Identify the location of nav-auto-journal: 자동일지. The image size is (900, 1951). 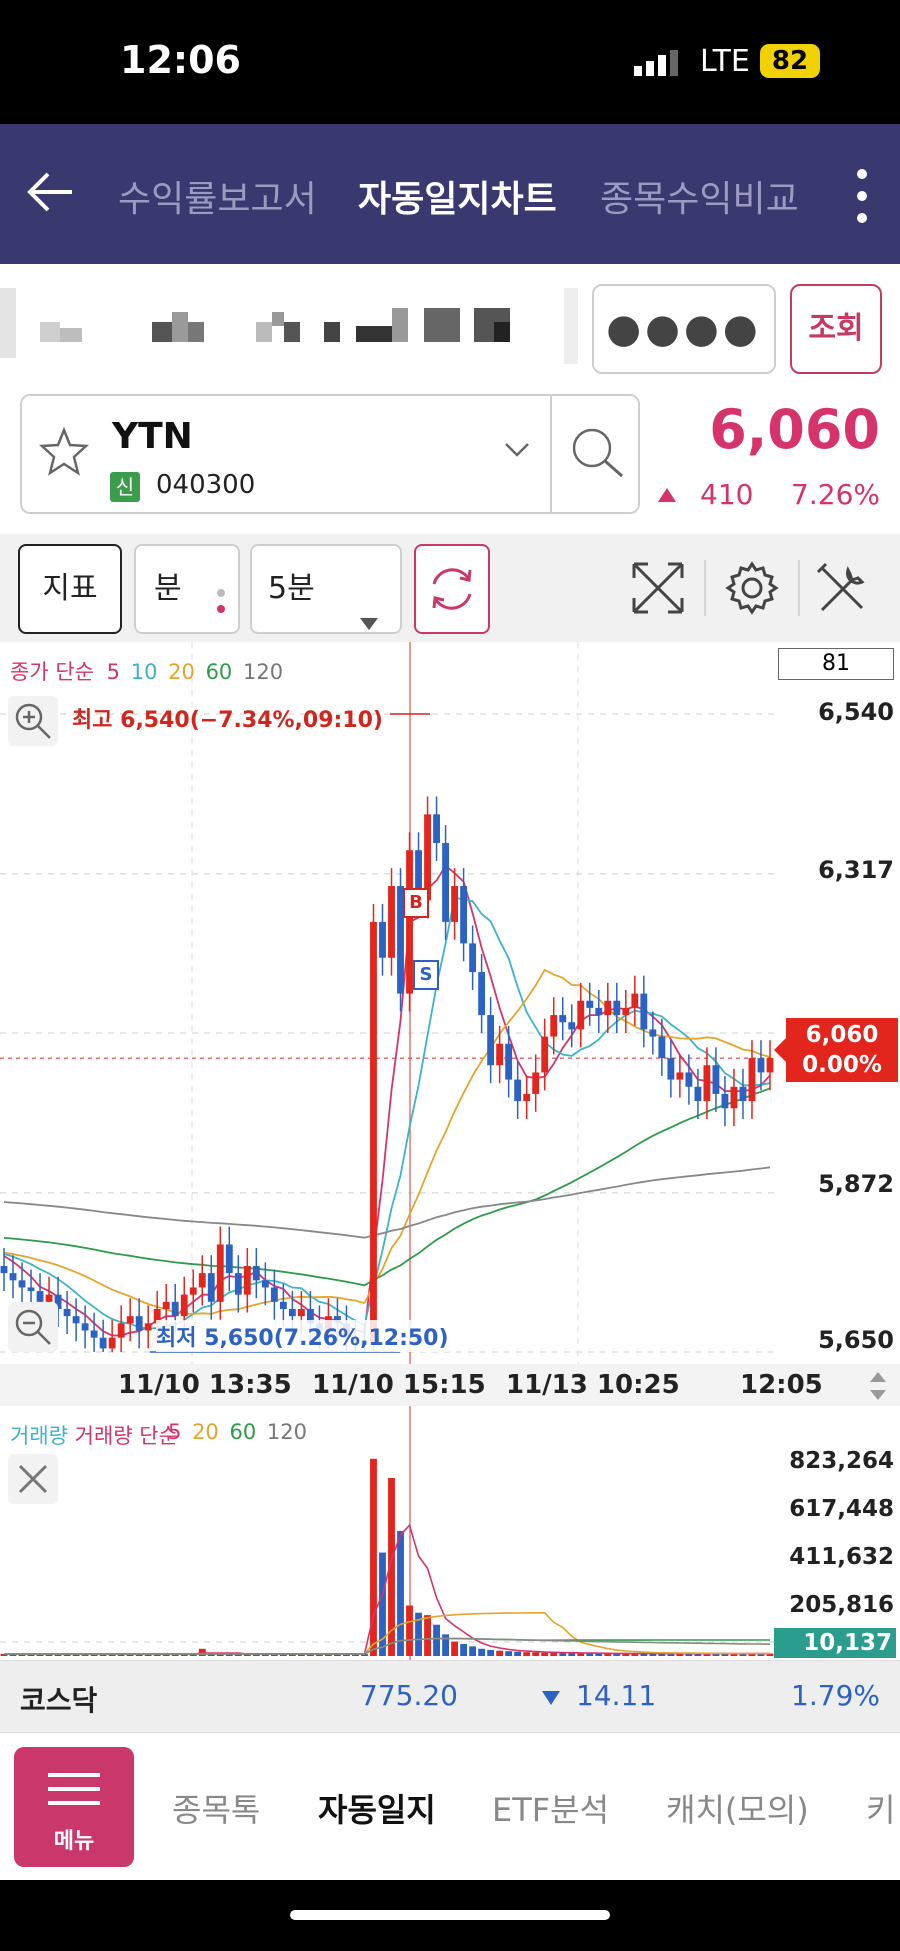
(377, 1808).